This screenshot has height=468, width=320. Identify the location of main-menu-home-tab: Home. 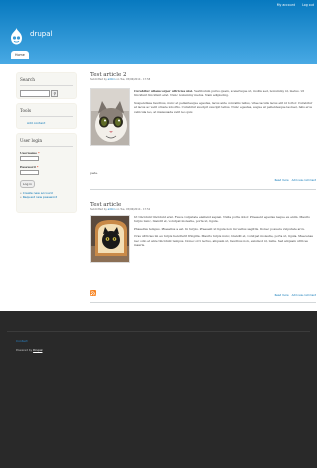
(20, 55).